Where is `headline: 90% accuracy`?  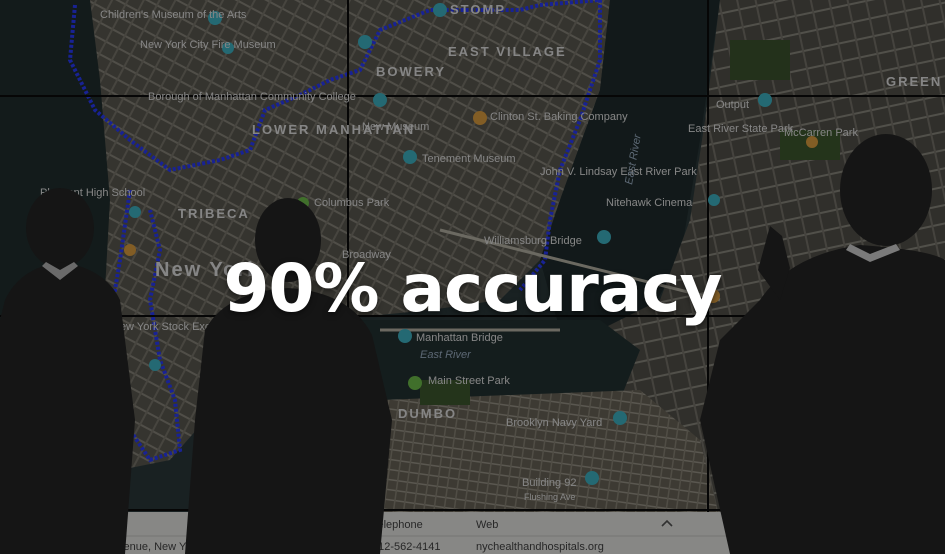
headline: 90% accuracy is located at coordinates (473, 288).